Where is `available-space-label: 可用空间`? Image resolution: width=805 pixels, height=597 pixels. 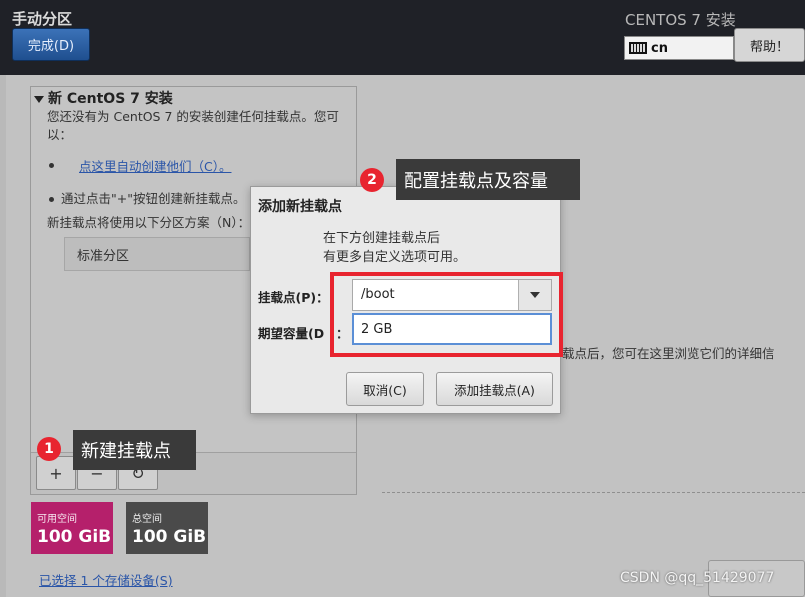 available-space-label: 可用空间 is located at coordinates (57, 519).